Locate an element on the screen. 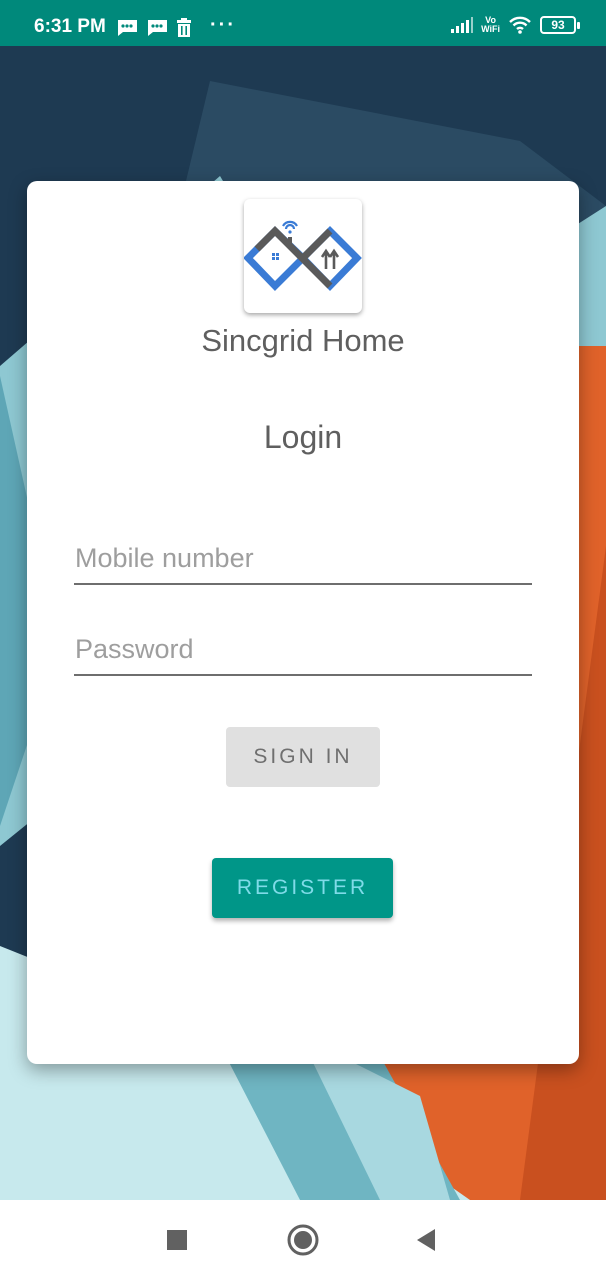 The image size is (606, 1280). status-time: 6:31 PM is located at coordinates (70, 26).